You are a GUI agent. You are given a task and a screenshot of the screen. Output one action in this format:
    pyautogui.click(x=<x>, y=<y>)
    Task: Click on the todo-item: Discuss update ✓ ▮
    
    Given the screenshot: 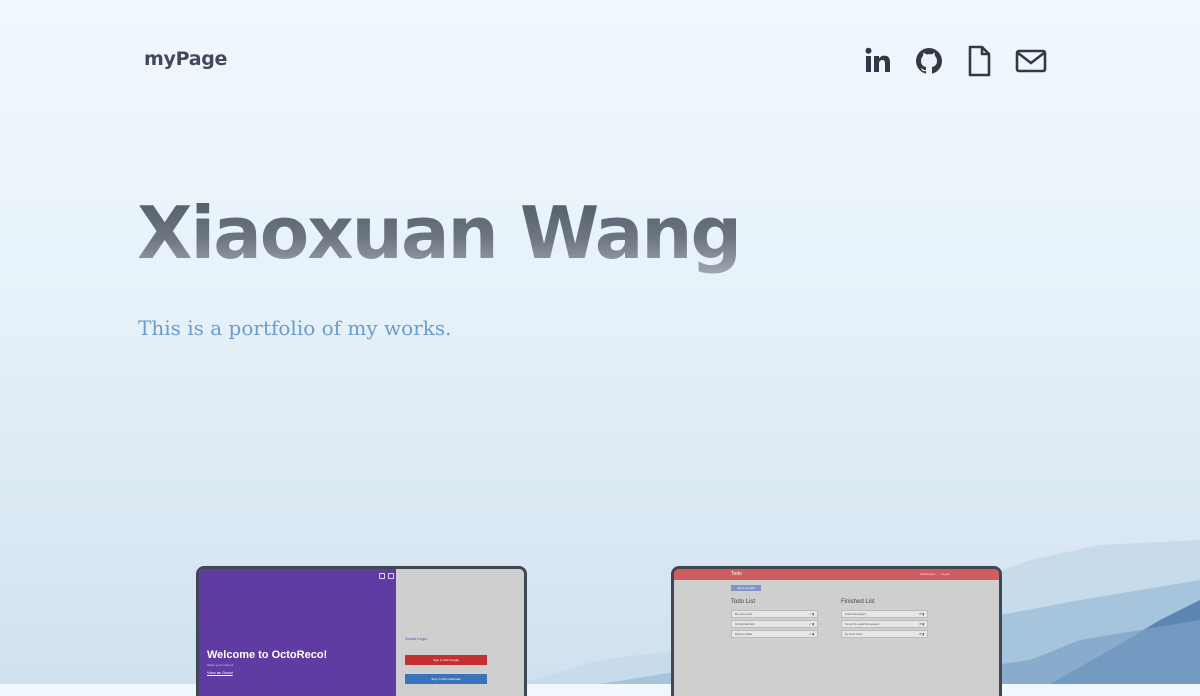 What is the action you would take?
    pyautogui.click(x=774, y=634)
    